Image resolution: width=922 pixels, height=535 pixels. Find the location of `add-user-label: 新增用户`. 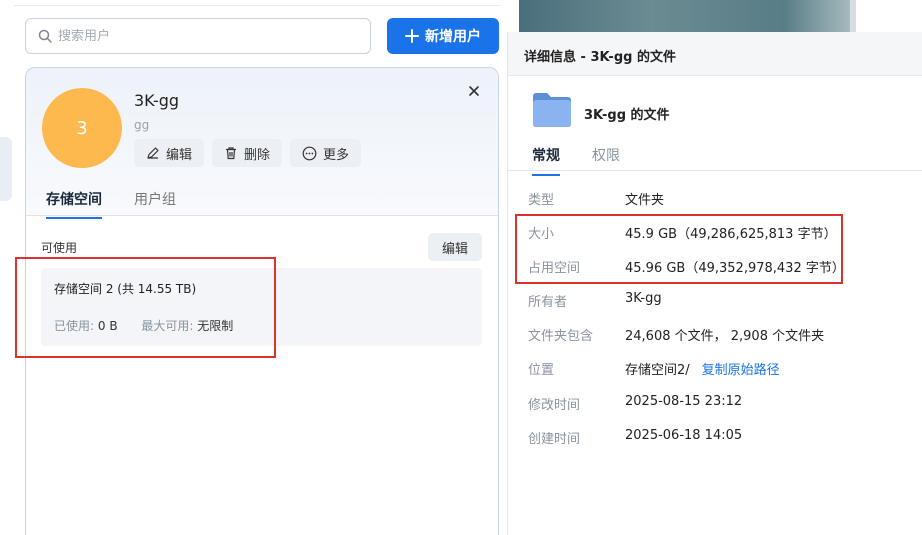

add-user-label: 新增用户 is located at coordinates (453, 37).